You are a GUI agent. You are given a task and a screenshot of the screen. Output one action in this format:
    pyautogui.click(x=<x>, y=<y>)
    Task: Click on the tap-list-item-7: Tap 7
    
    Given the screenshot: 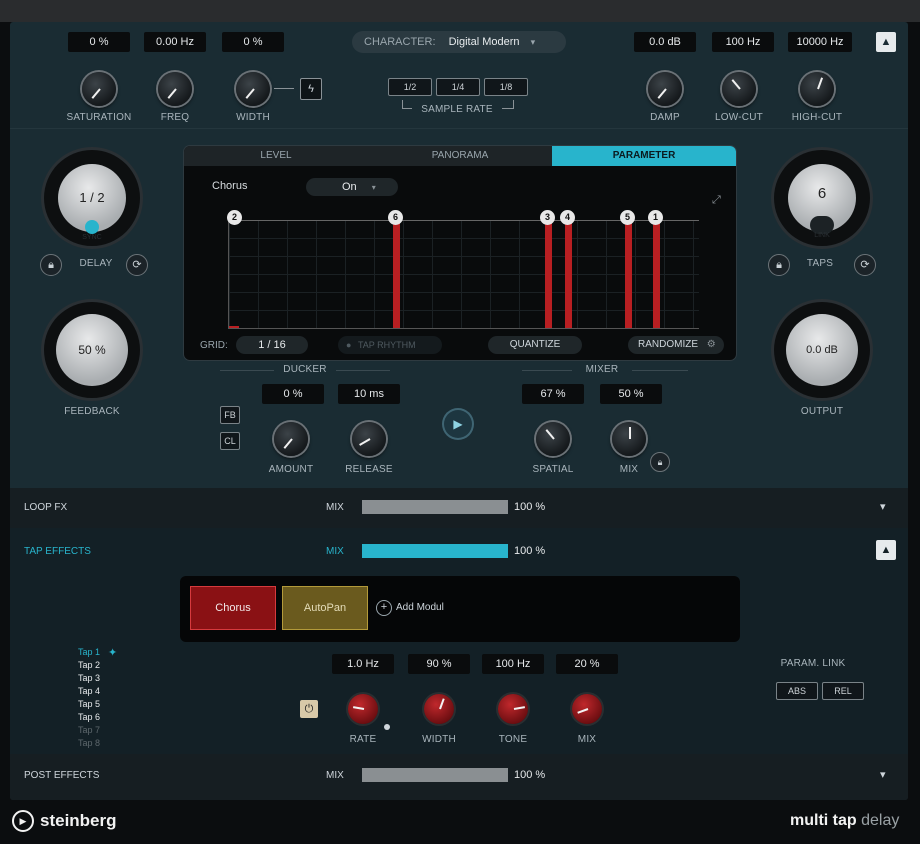 What is the action you would take?
    pyautogui.click(x=108, y=730)
    